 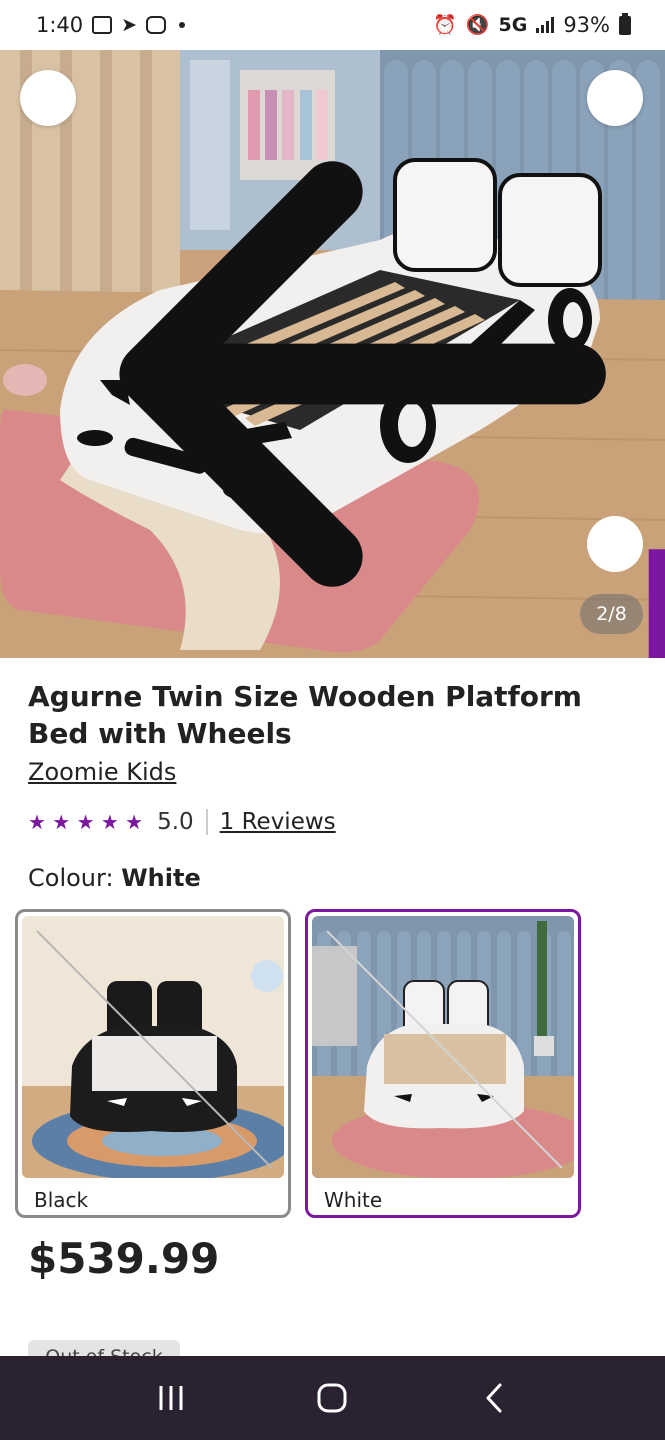 I want to click on swatch-black-label: Black, so click(x=61, y=1200).